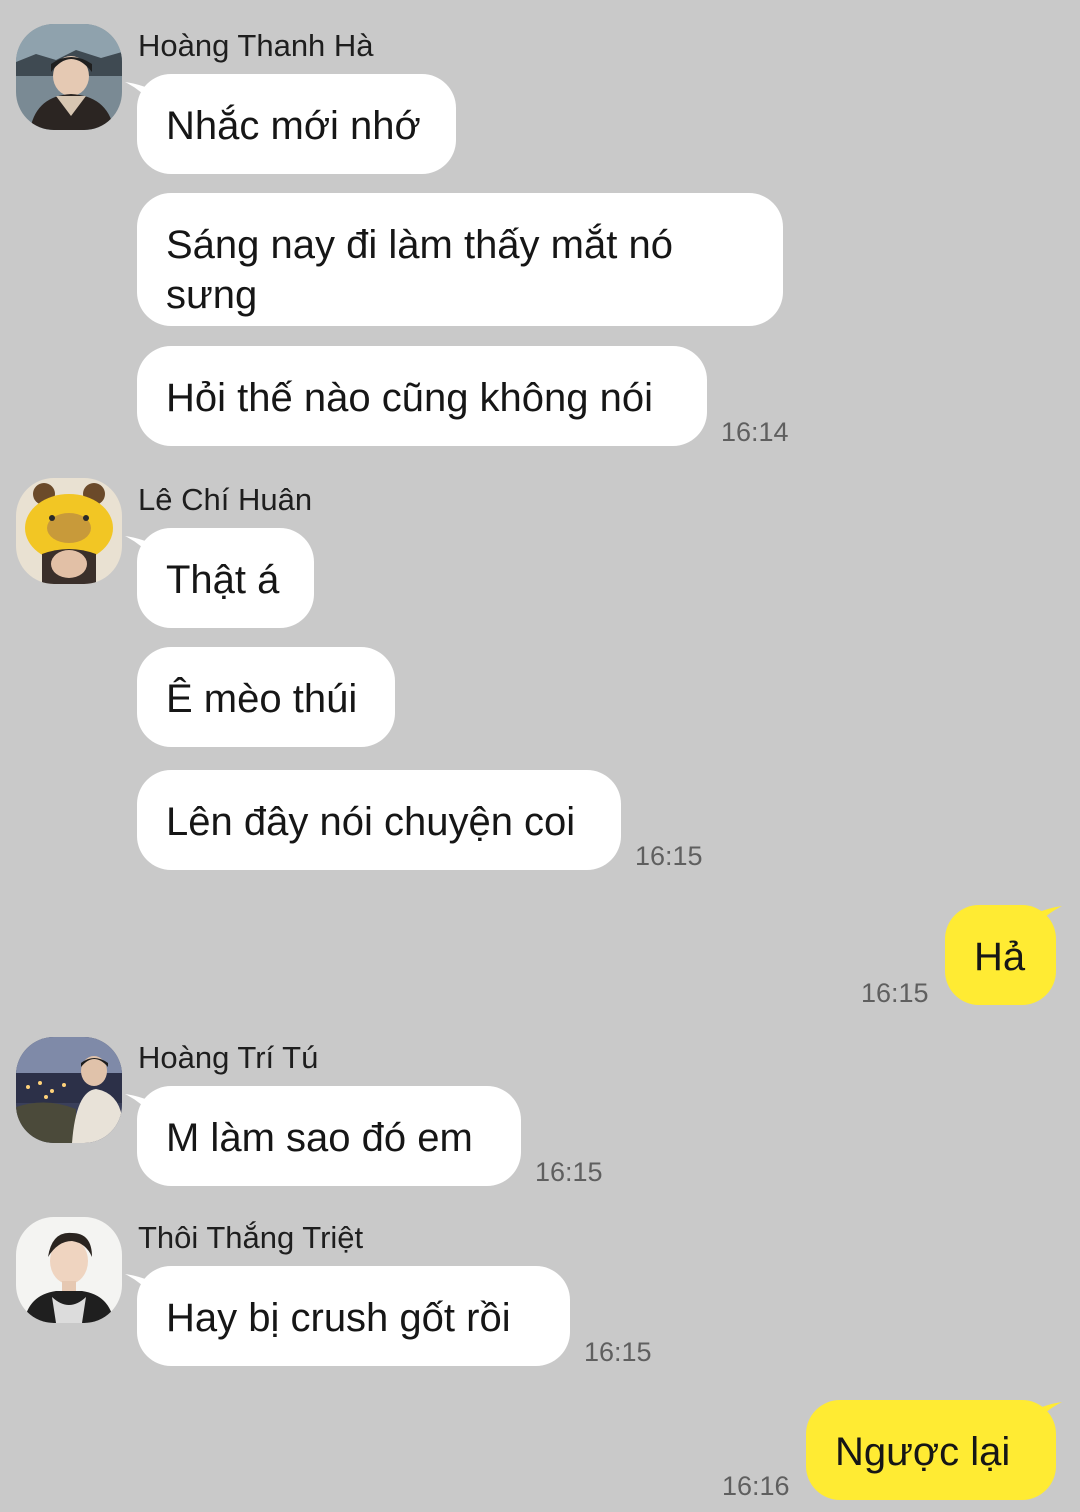 This screenshot has height=1512, width=1080. I want to click on avatar-hoang-thanh-ha, so click(69, 77).